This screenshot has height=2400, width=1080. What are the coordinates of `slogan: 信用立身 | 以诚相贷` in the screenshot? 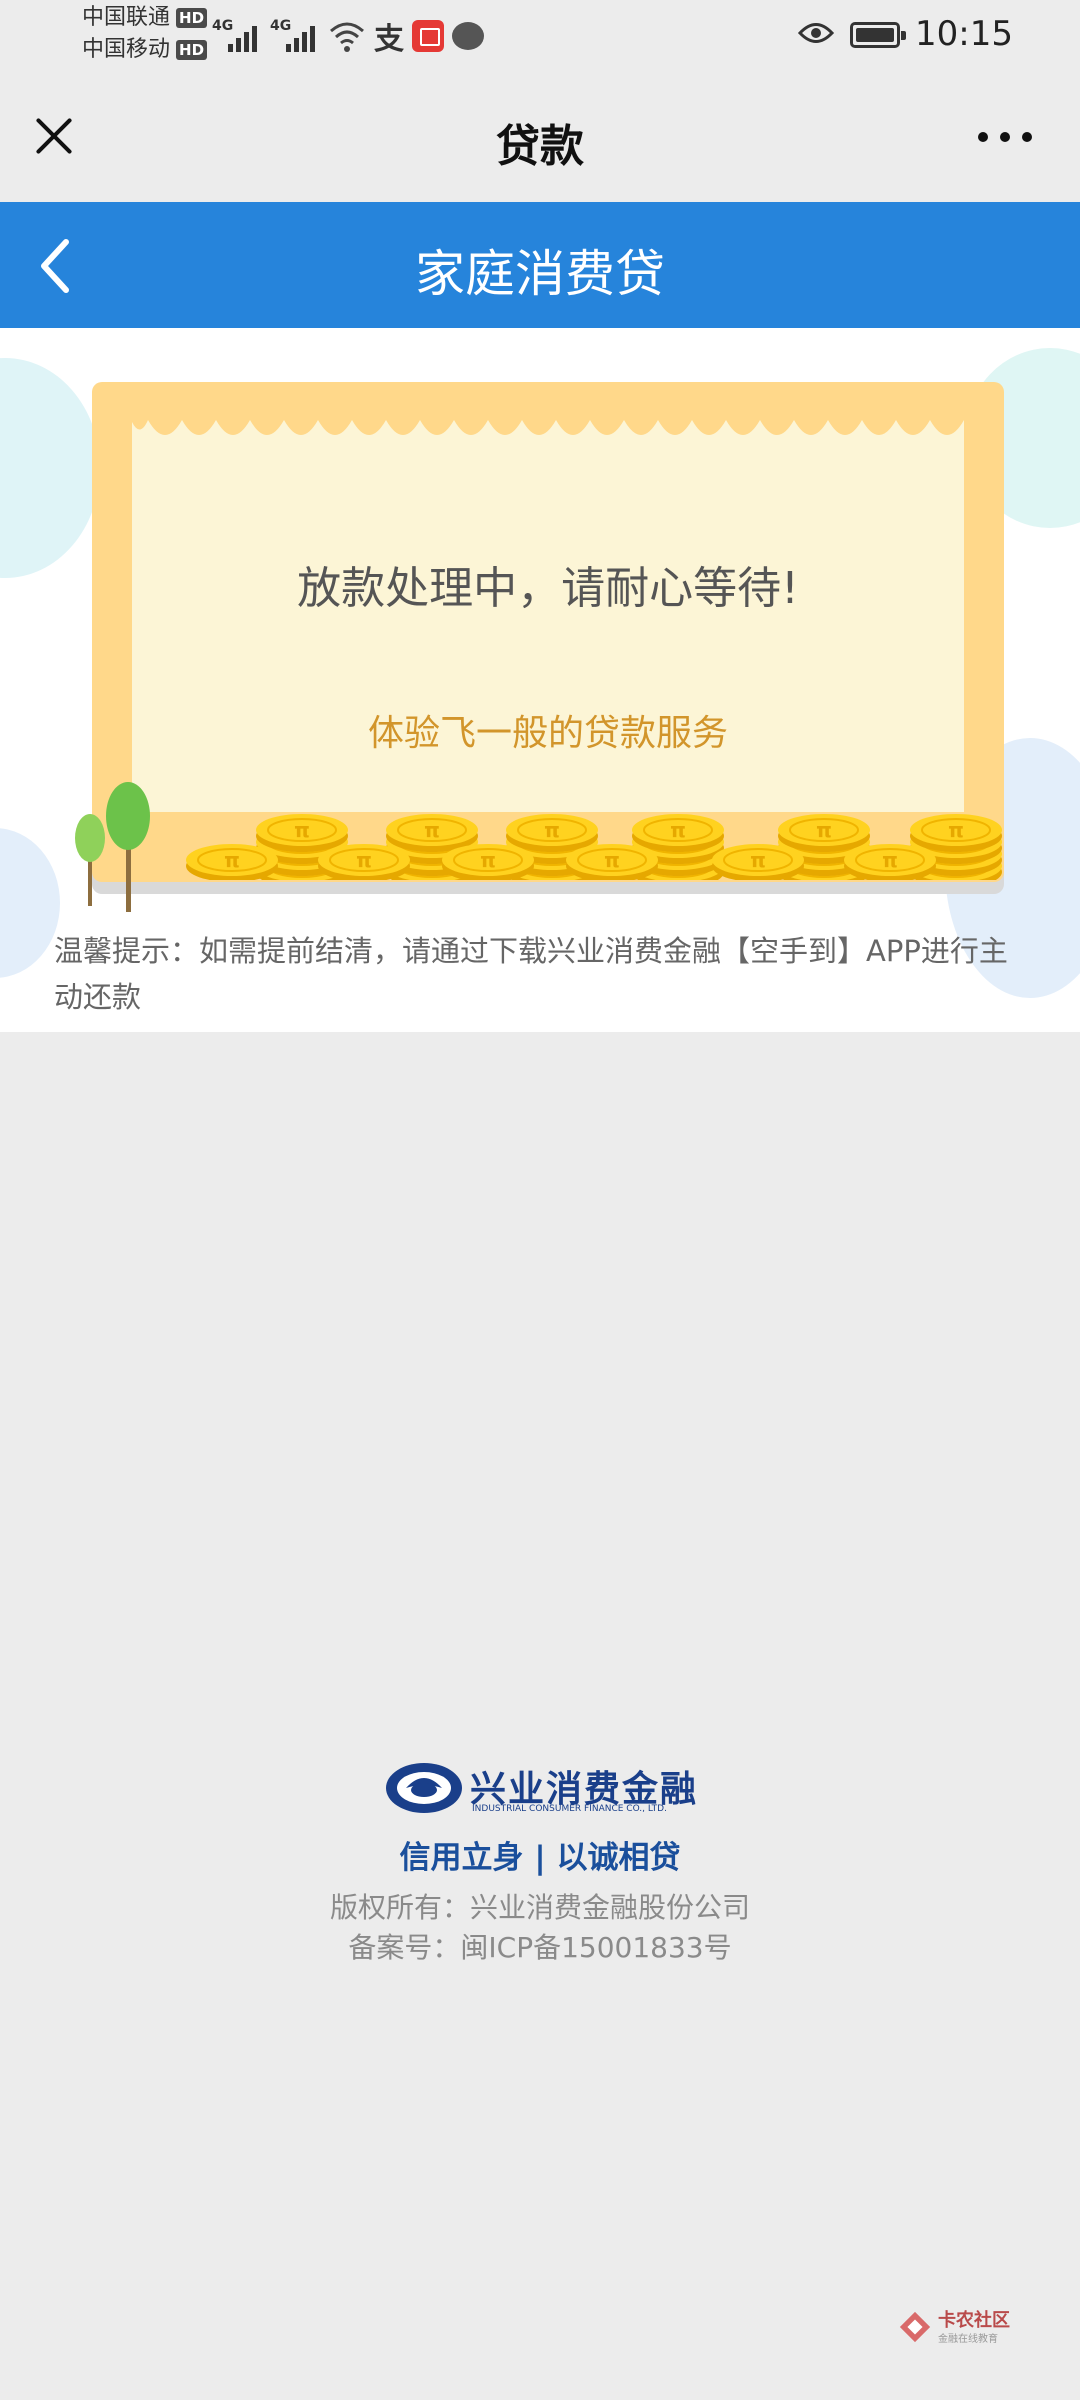 It's located at (540, 1858).